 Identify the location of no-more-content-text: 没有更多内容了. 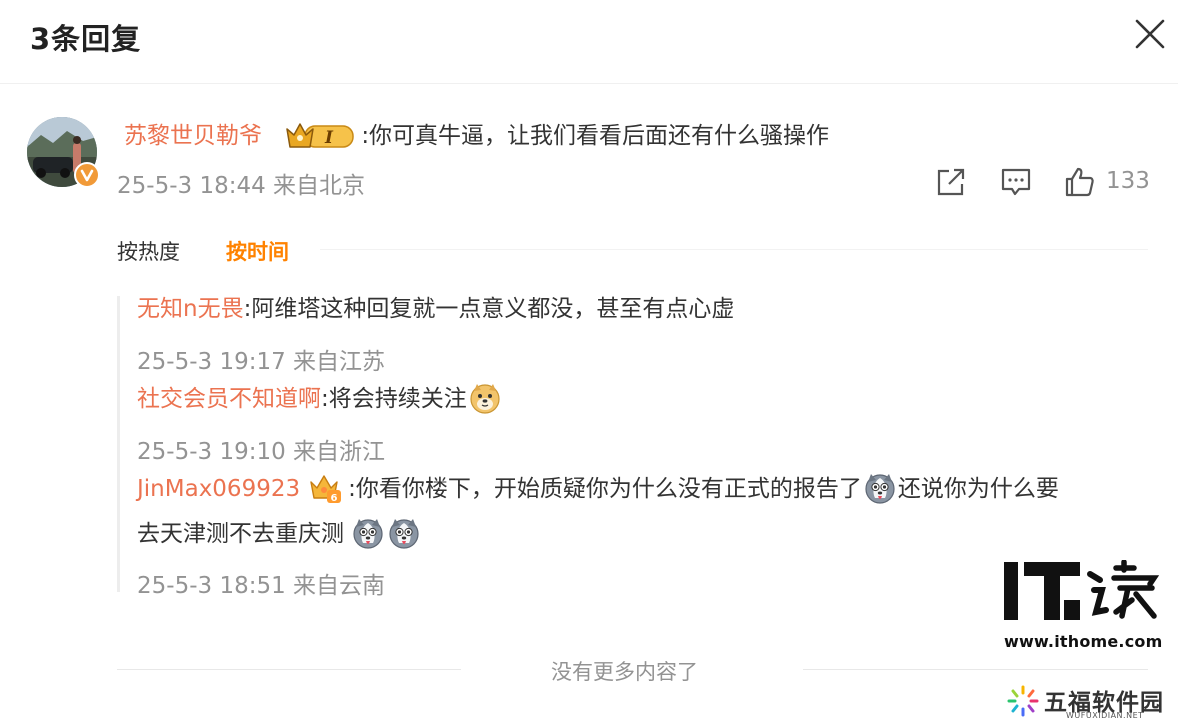
(624, 672).